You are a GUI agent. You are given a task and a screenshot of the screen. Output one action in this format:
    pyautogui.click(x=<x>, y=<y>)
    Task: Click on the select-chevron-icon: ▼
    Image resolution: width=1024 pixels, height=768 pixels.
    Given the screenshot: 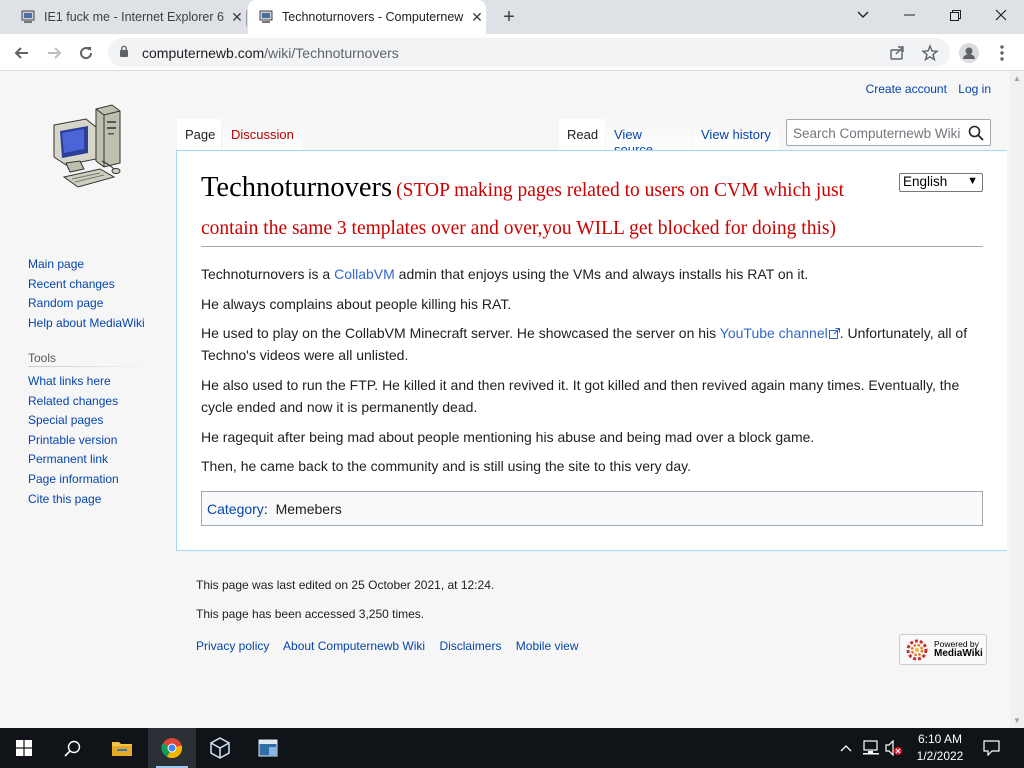 What is the action you would take?
    pyautogui.click(x=972, y=181)
    